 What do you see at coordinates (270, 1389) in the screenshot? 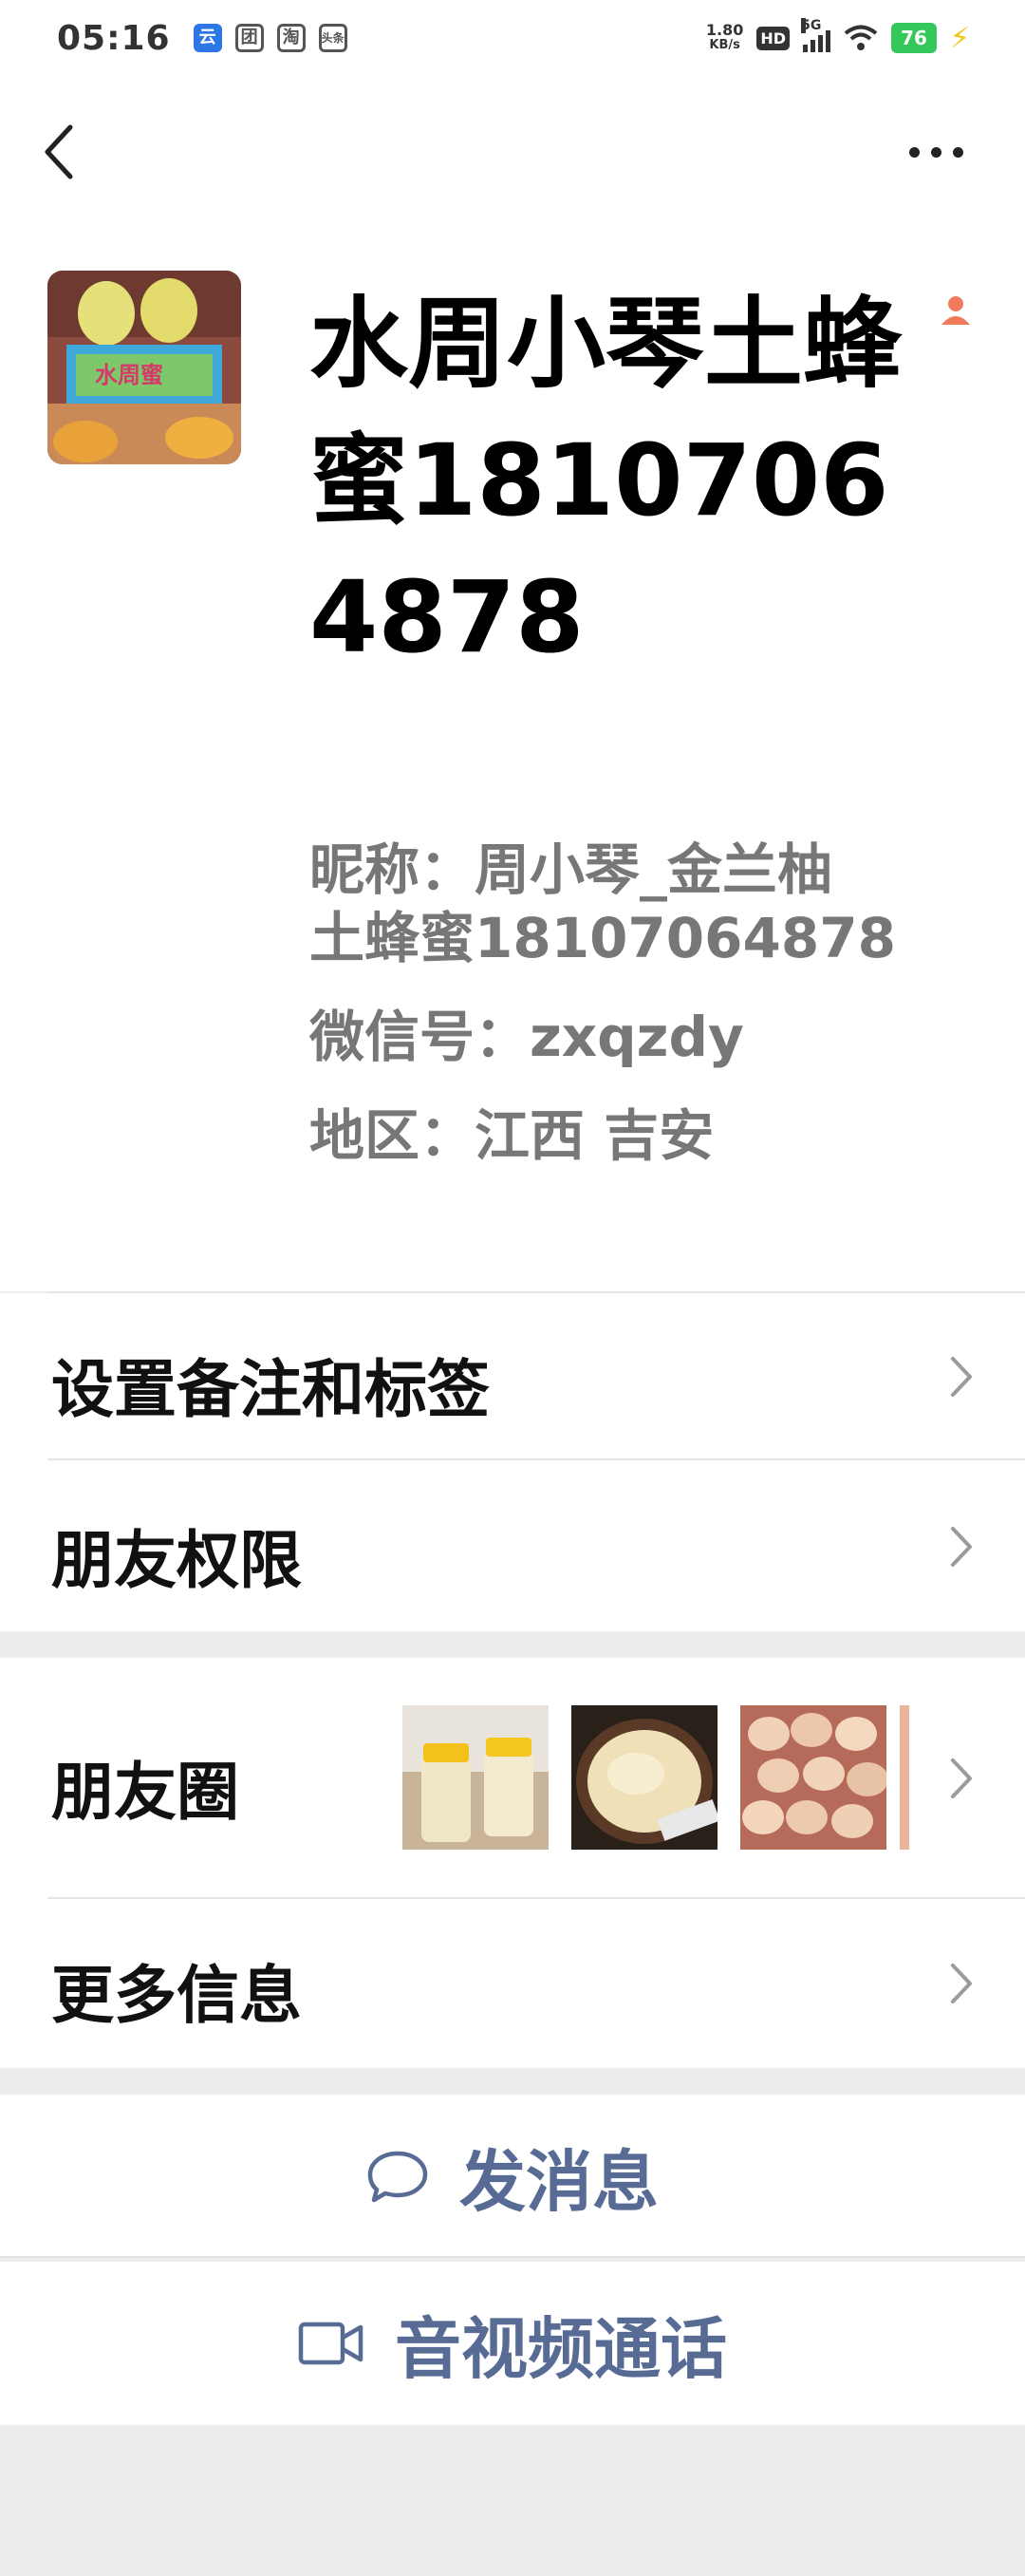
I see `remark-tags-label: 设置备注和标签` at bounding box center [270, 1389].